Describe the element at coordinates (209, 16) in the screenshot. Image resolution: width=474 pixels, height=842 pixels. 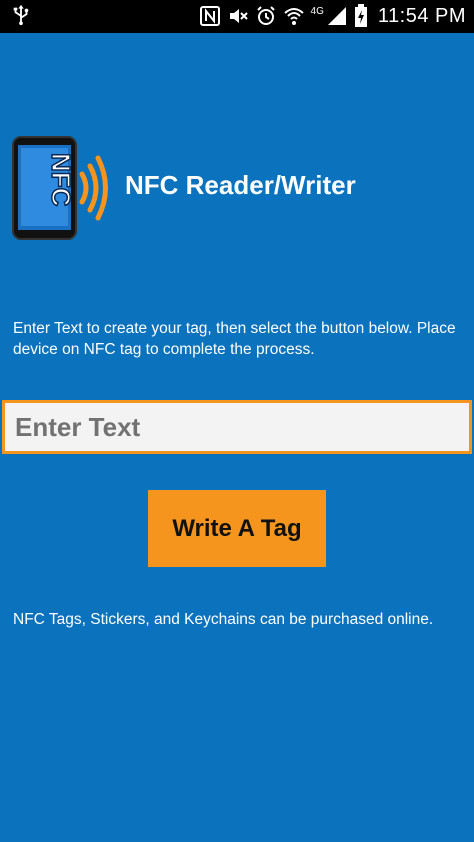
I see `nfc-icon` at that location.